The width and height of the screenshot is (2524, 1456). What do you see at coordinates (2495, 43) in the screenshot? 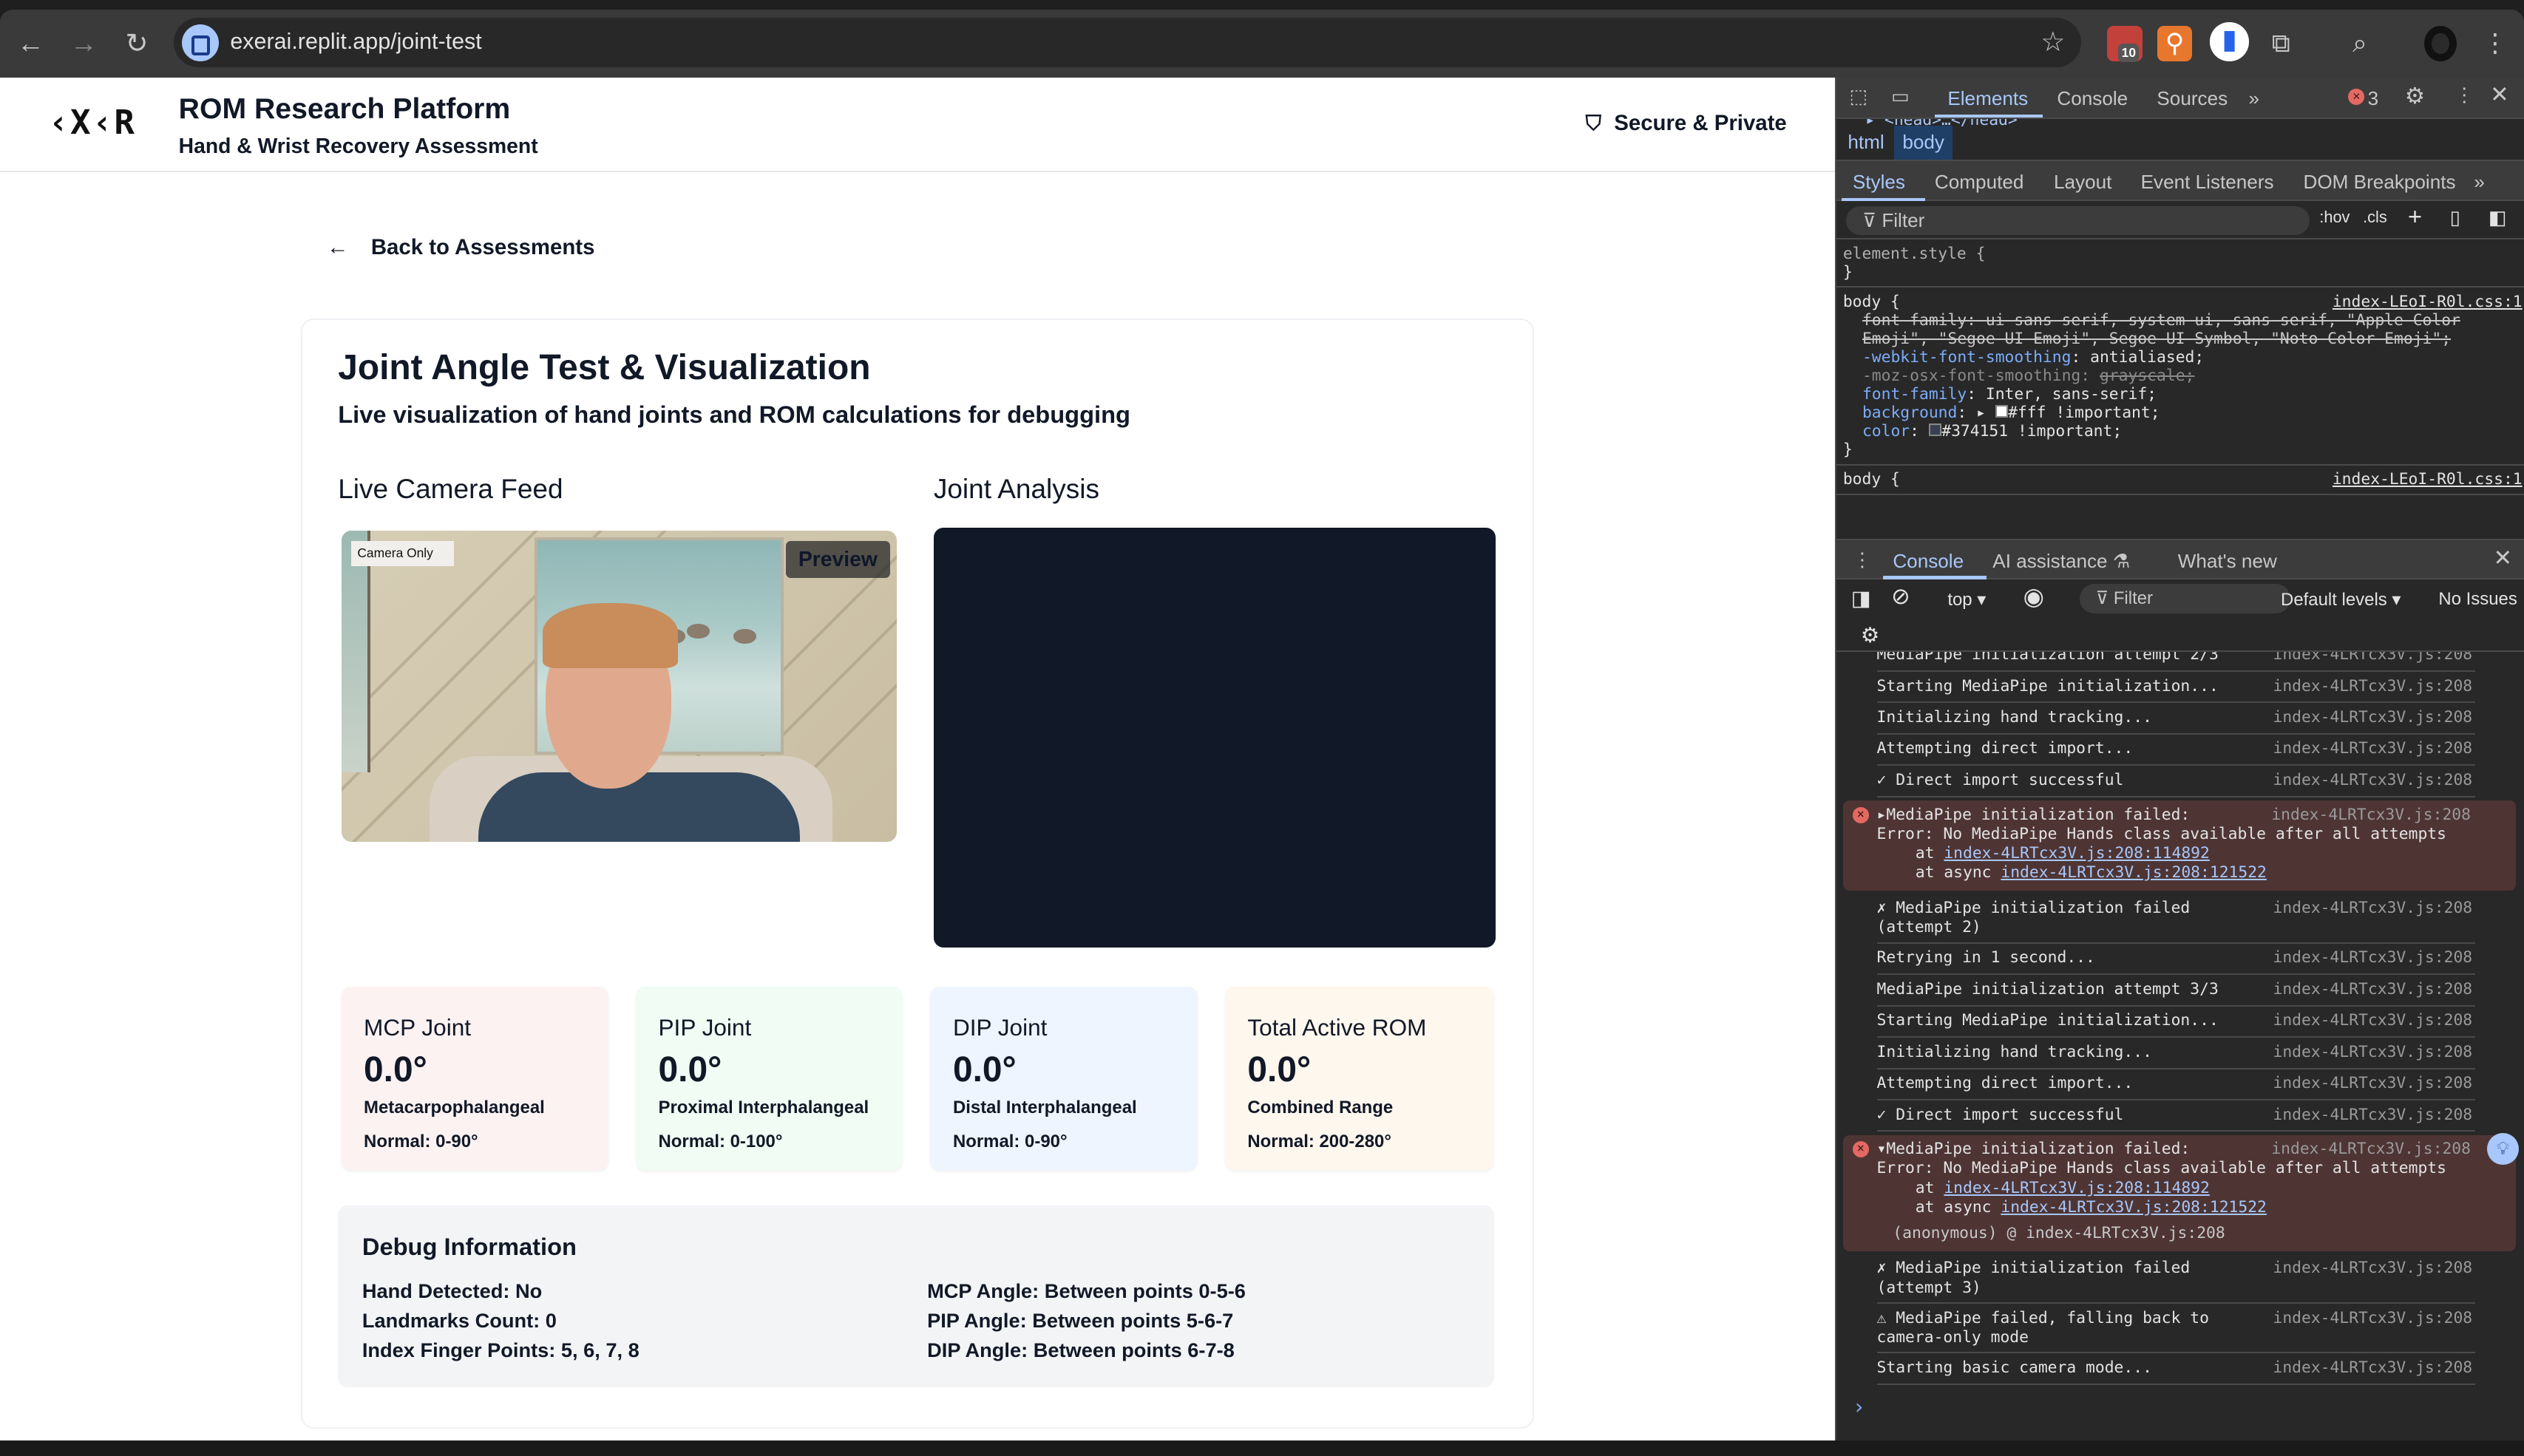
I see `browser-menu-icon: ⋮` at bounding box center [2495, 43].